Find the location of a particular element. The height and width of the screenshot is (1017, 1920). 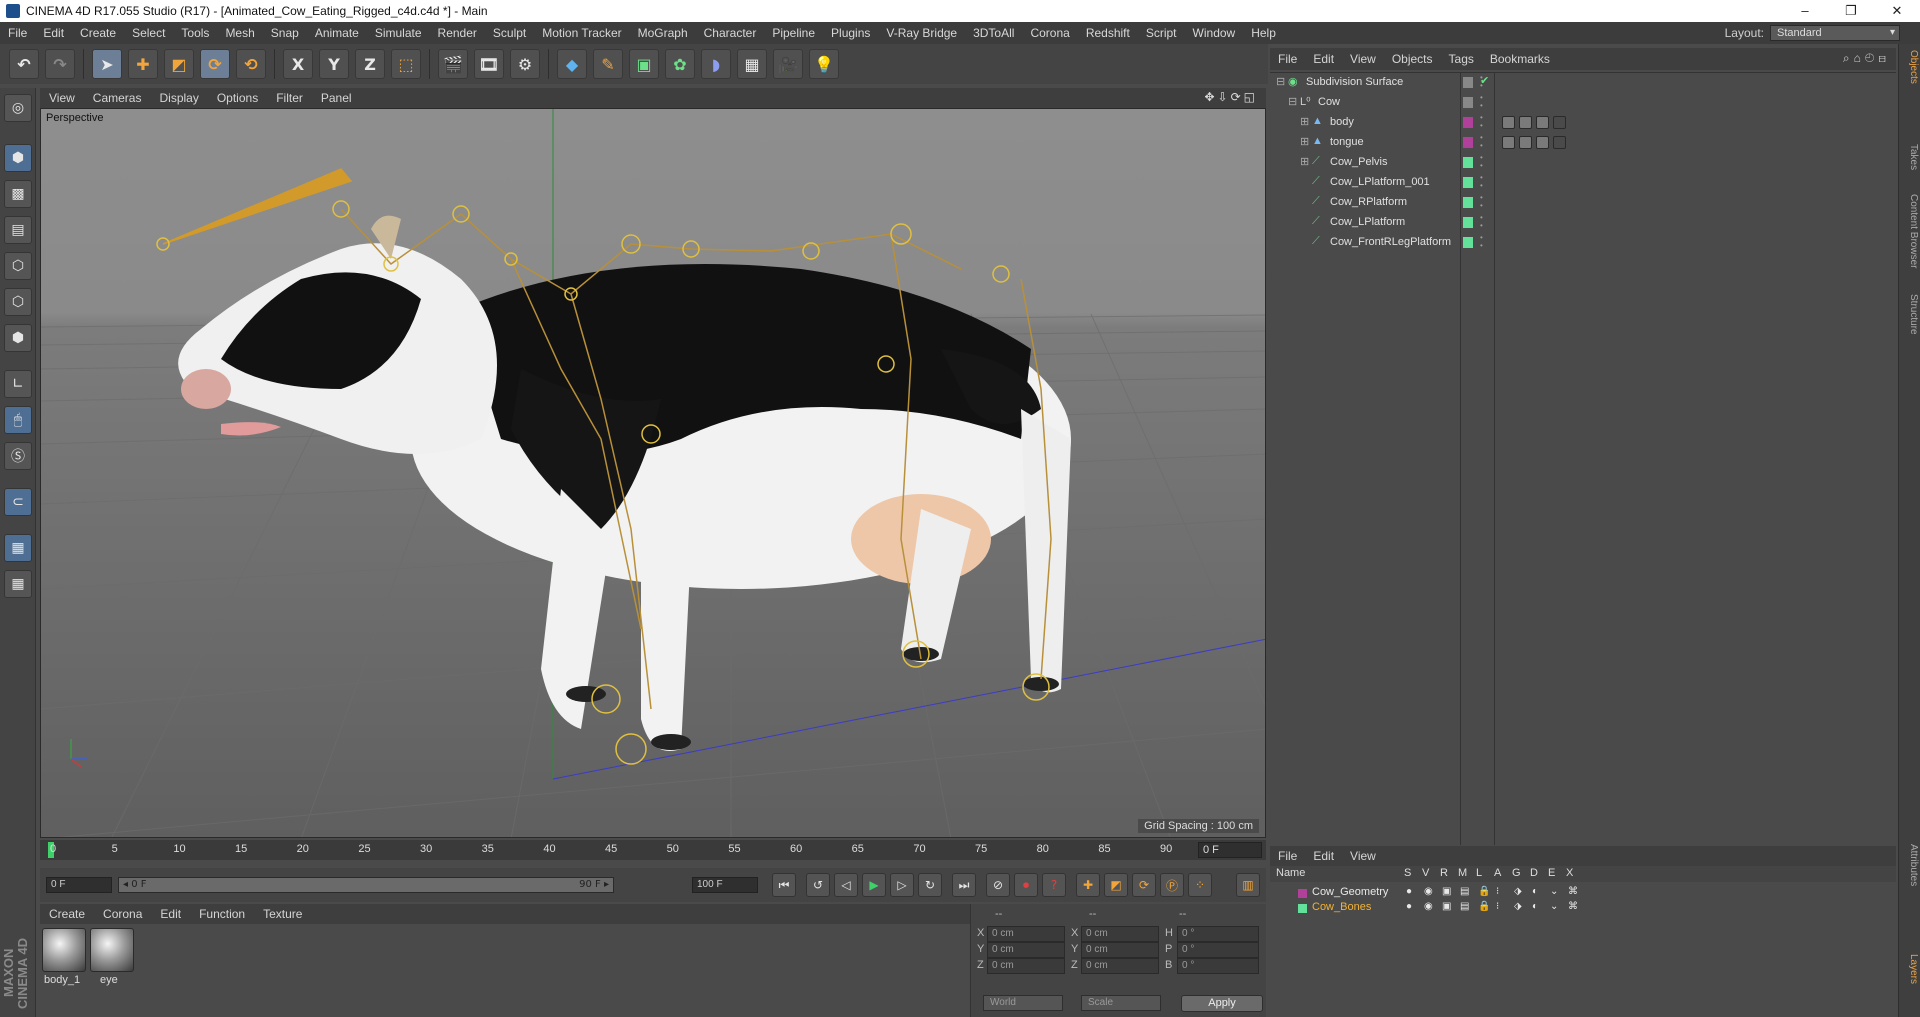

layer-column-g: G is located at coordinates (1516, 873).